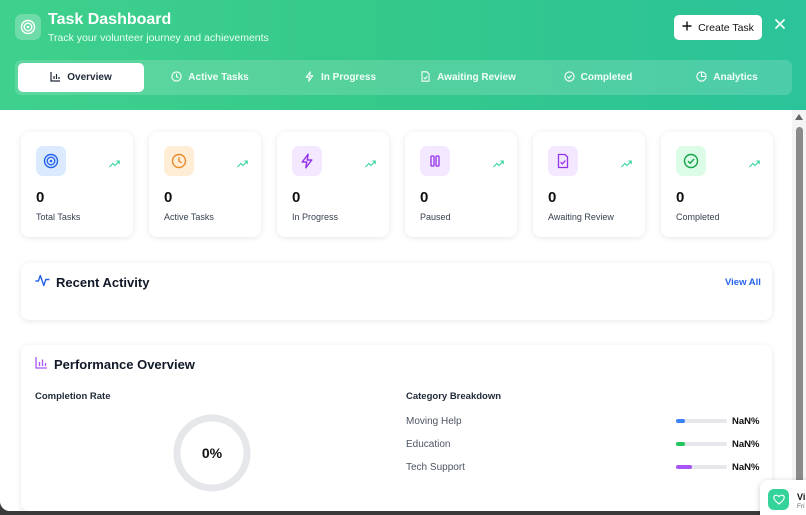  I want to click on tab-overview: Overview, so click(81, 77).